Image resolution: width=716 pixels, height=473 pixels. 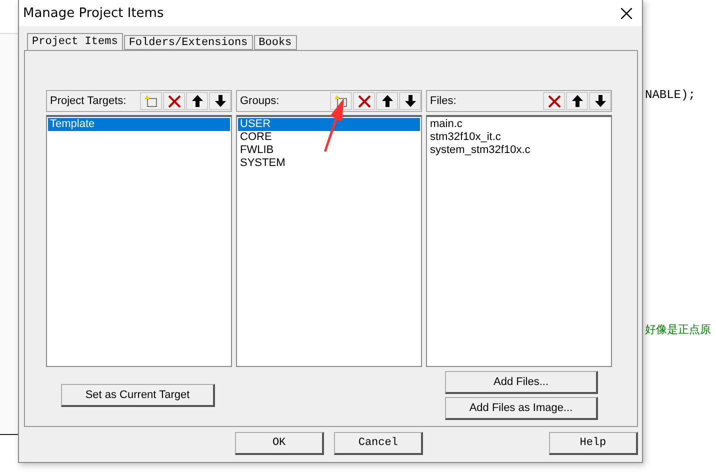 I want to click on ok-button: OK, so click(x=279, y=443).